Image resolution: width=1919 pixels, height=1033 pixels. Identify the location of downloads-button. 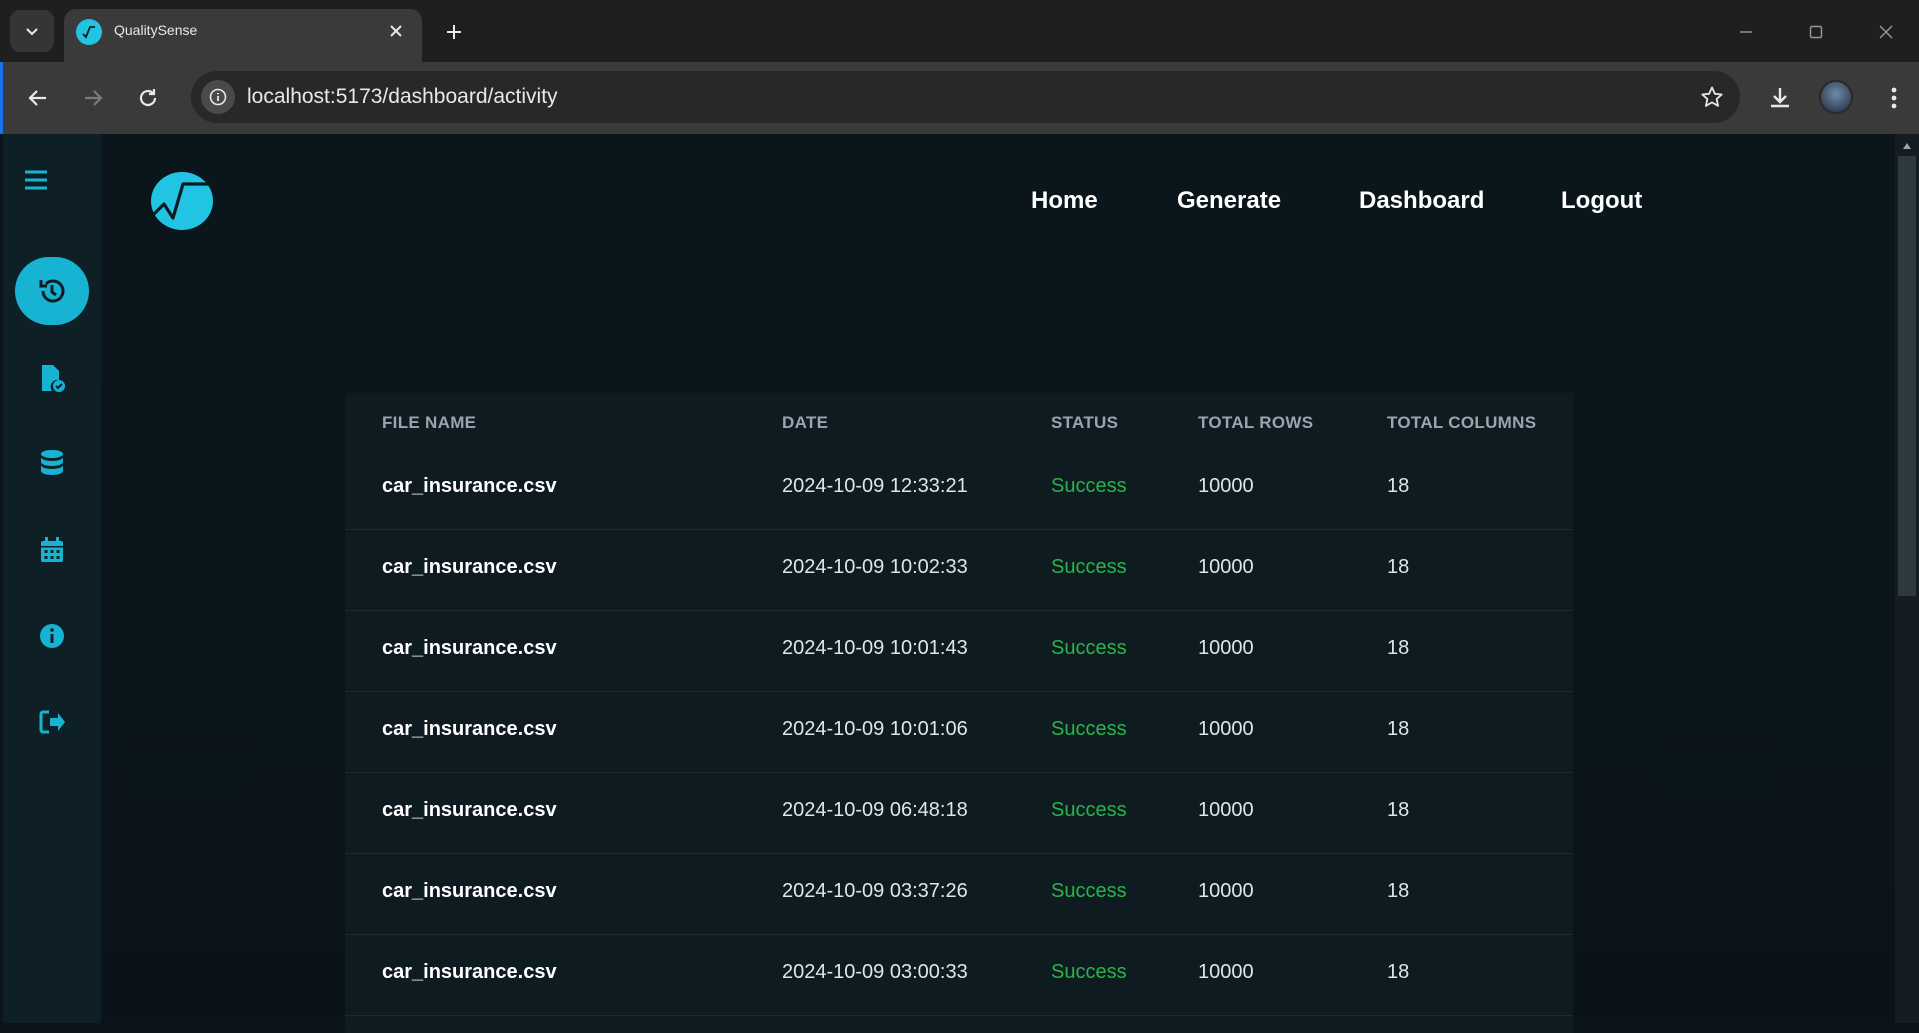
(1780, 98).